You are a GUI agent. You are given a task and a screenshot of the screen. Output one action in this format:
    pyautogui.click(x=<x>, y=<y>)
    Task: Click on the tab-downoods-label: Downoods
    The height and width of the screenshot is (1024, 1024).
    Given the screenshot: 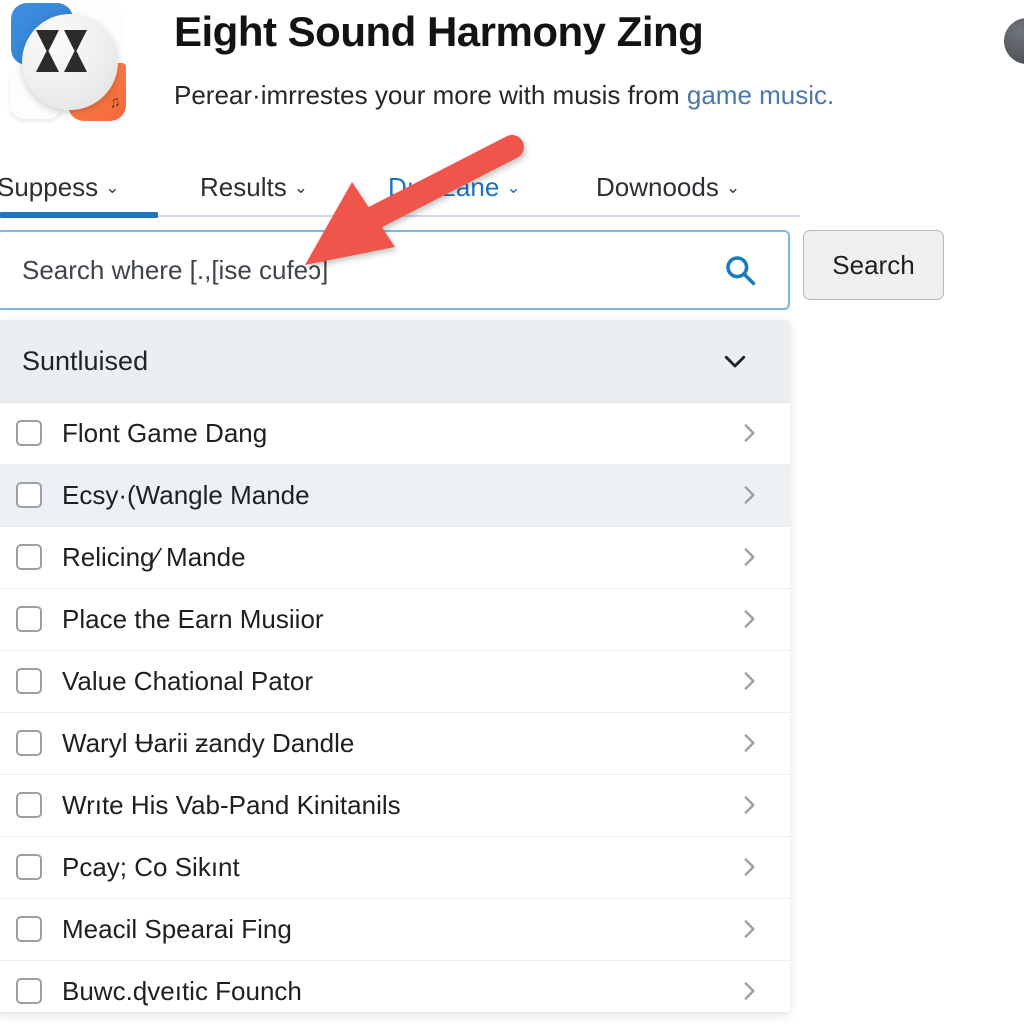 What is the action you would take?
    pyautogui.click(x=657, y=187)
    